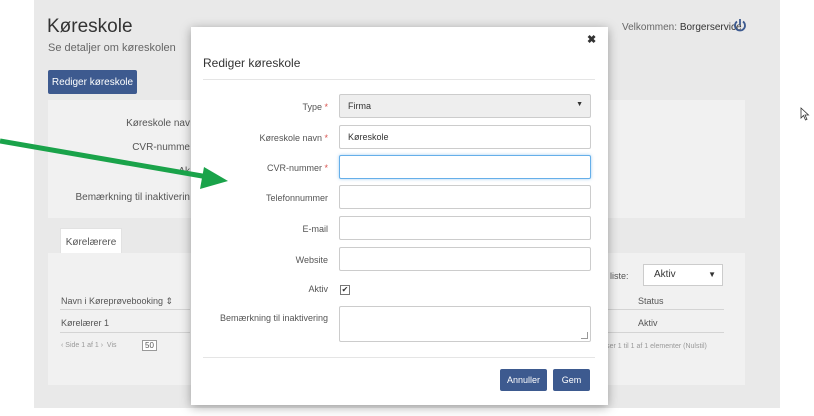 The width and height of the screenshot is (814, 416). Describe the element at coordinates (294, 168) in the screenshot. I see `cvr-label-text: CVR-nummer` at that location.